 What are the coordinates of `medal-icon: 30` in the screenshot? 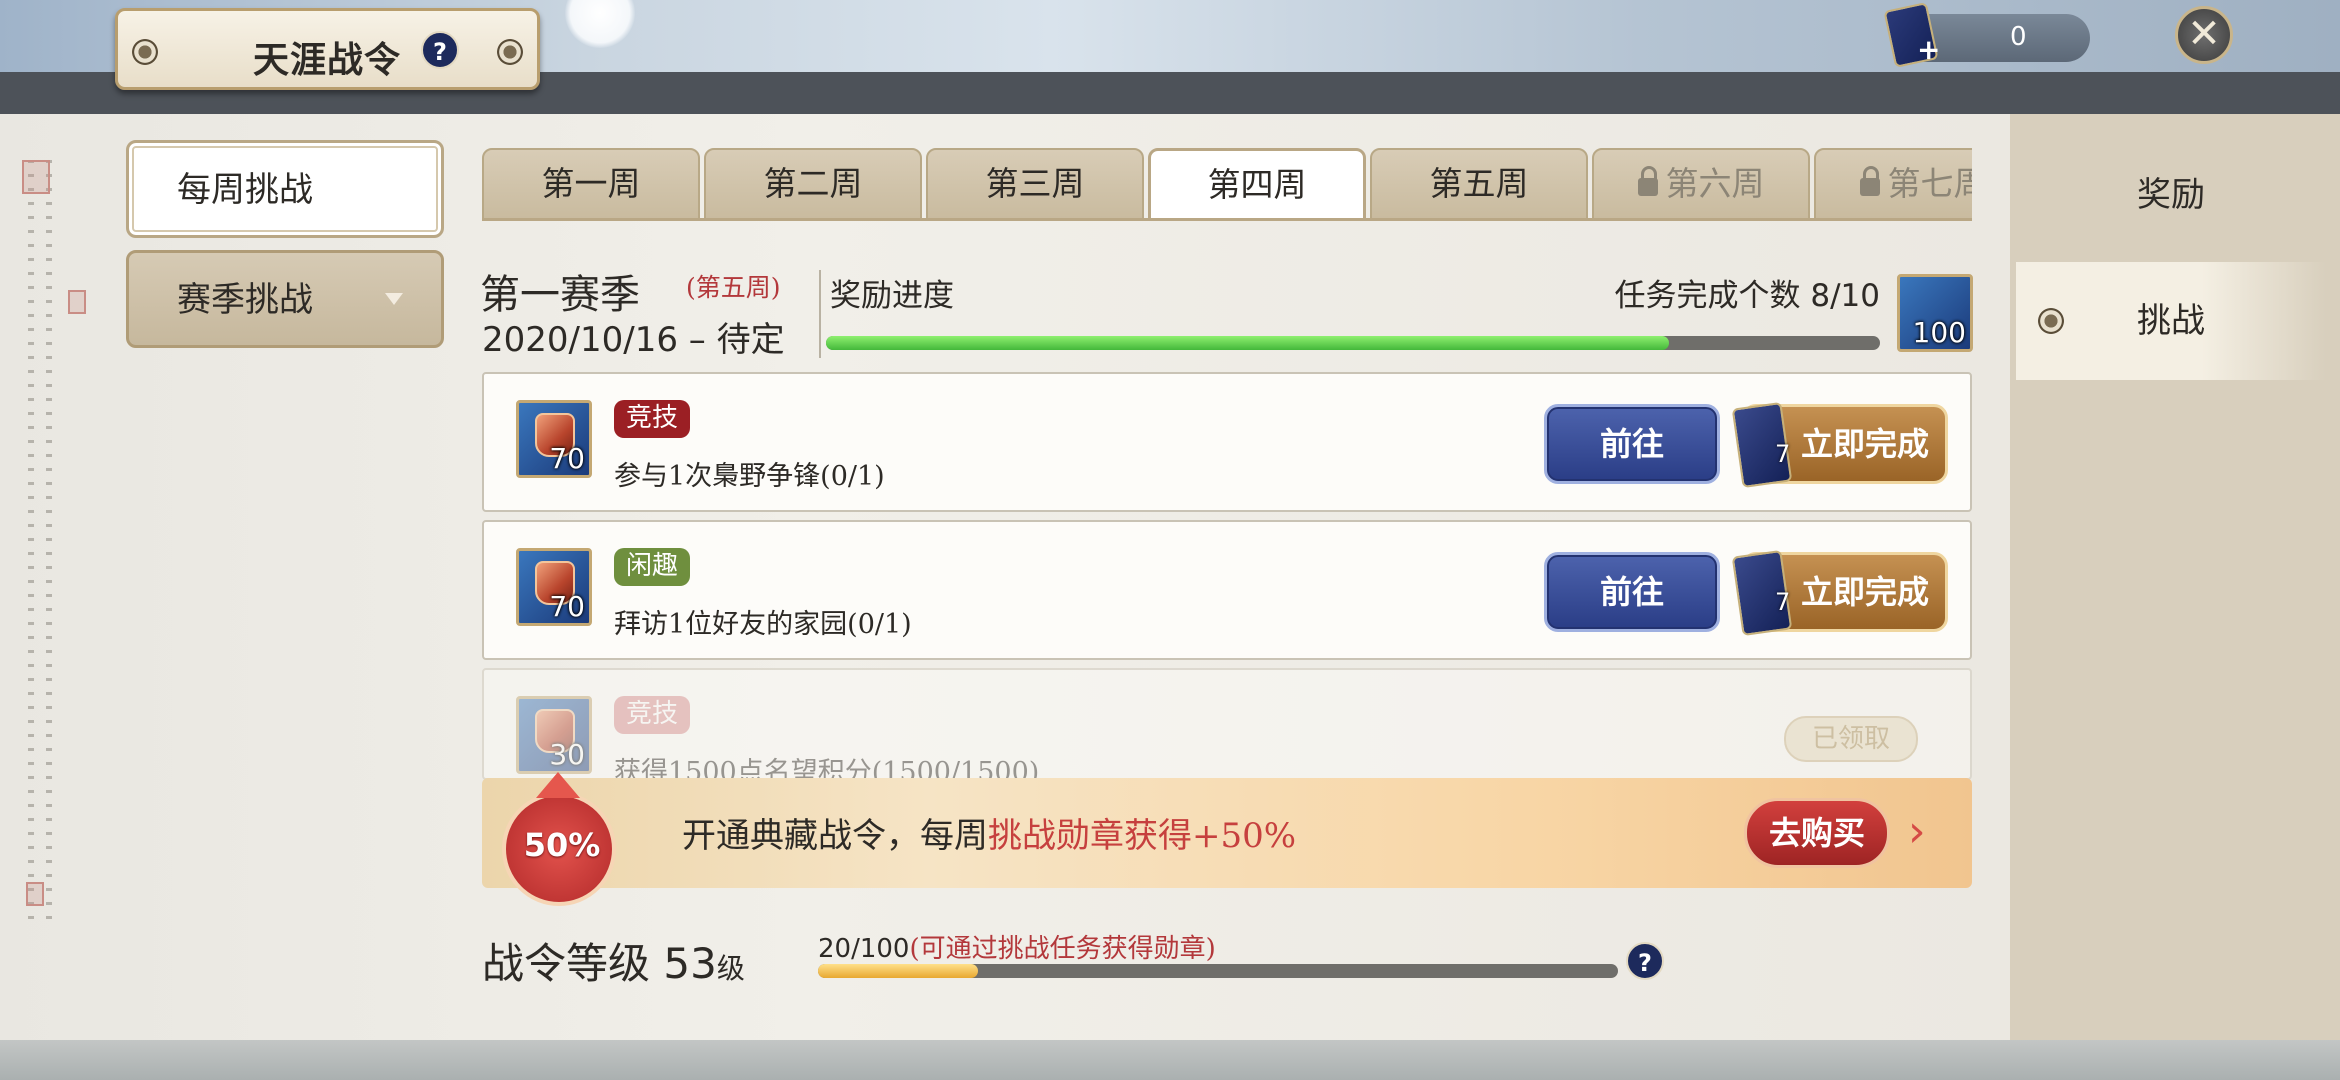 It's located at (554, 735).